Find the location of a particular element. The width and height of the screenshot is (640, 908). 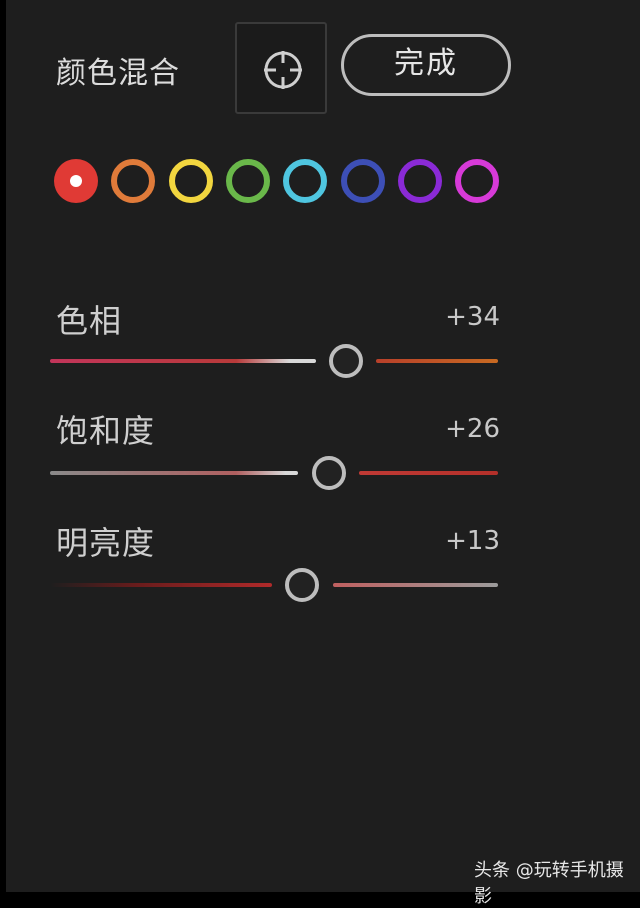

targeted-adjustment-button is located at coordinates (281, 68).